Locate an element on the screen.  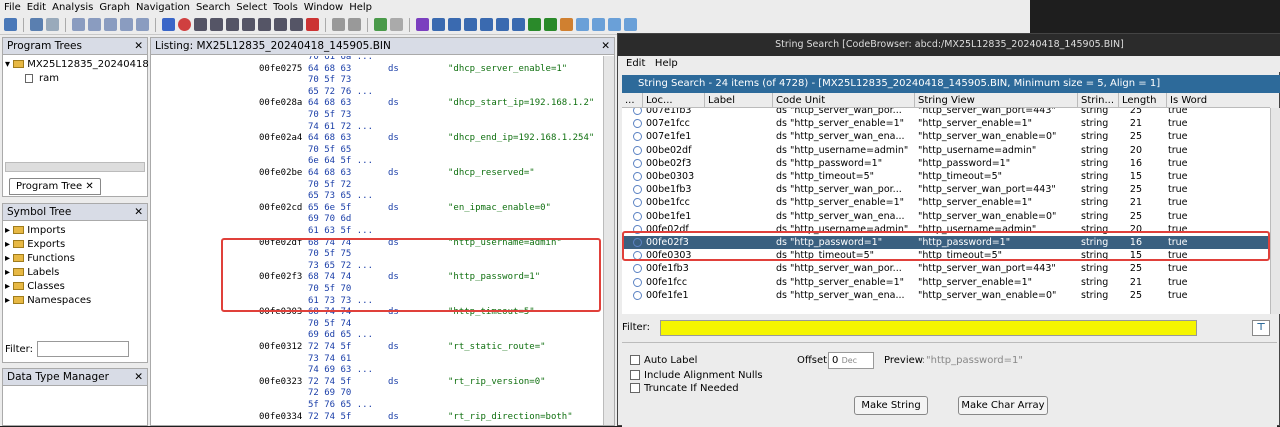
script-icon is located at coordinates (518, 24).